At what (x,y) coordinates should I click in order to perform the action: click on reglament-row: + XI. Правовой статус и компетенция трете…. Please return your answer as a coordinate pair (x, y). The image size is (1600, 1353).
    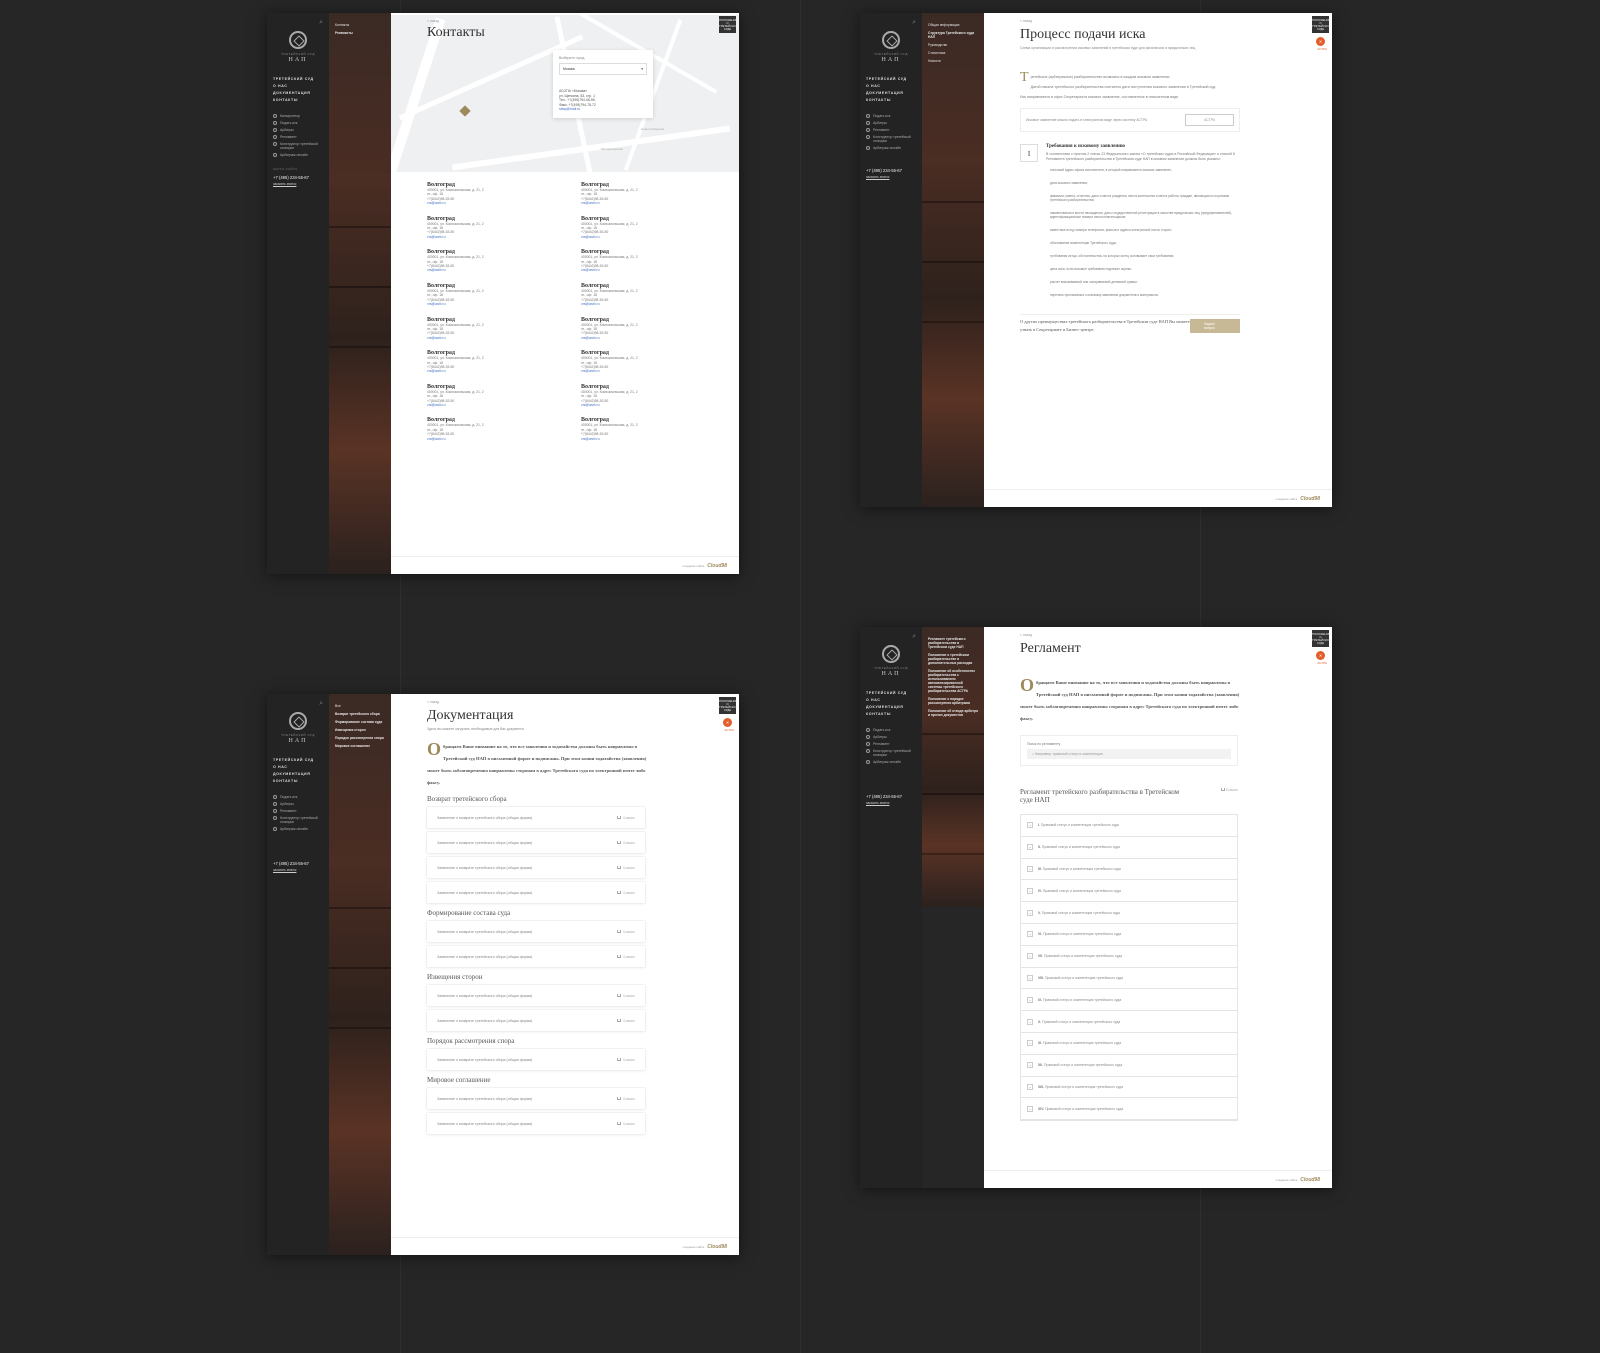
    Looking at the image, I should click on (1129, 1044).